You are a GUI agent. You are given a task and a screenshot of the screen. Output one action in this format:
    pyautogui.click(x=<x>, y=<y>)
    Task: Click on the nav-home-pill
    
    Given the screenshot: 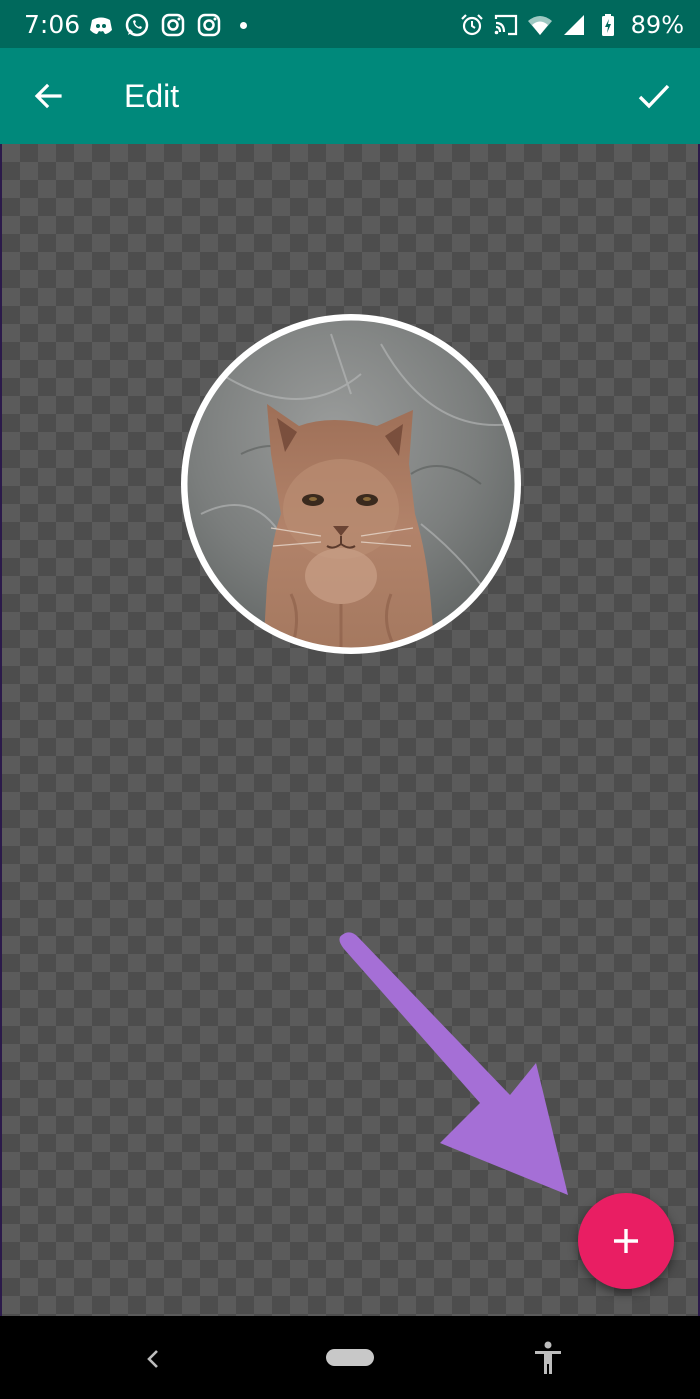 What is the action you would take?
    pyautogui.click(x=350, y=1357)
    